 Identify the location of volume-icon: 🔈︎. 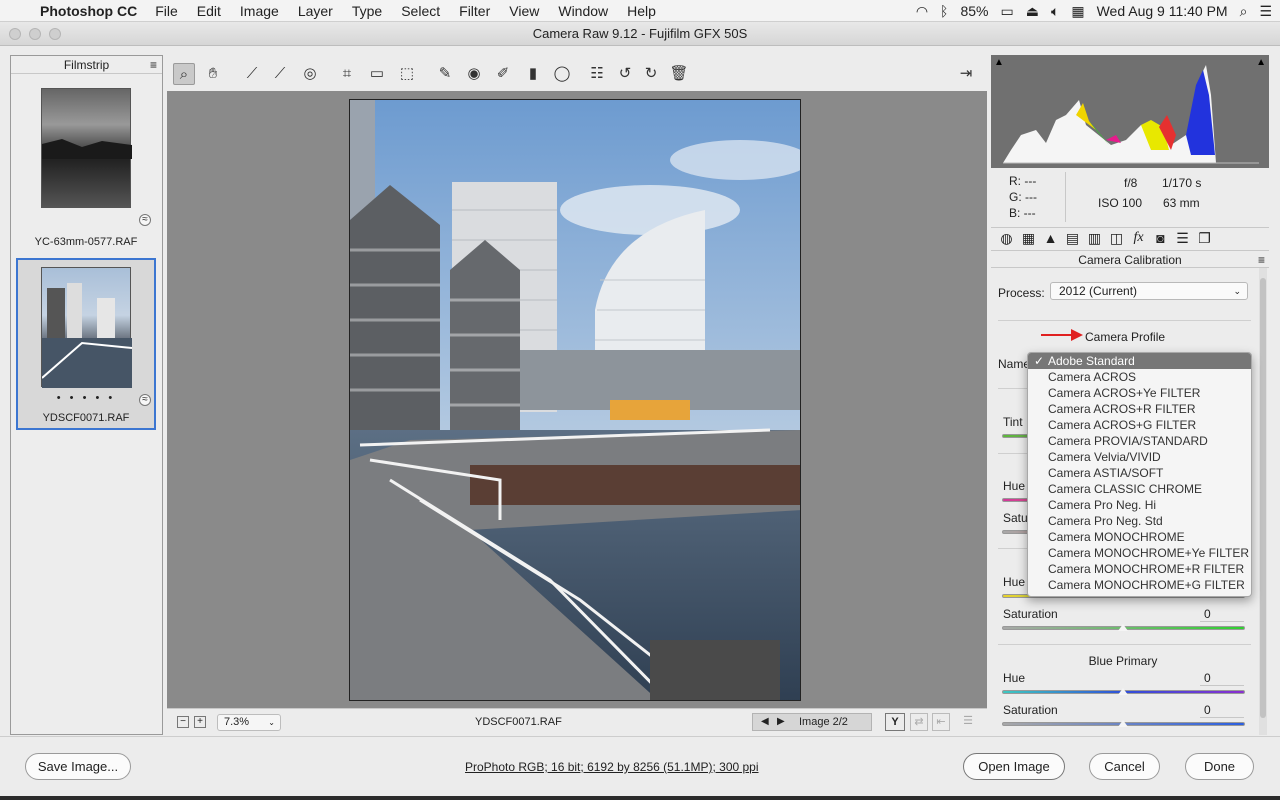
(1055, 11).